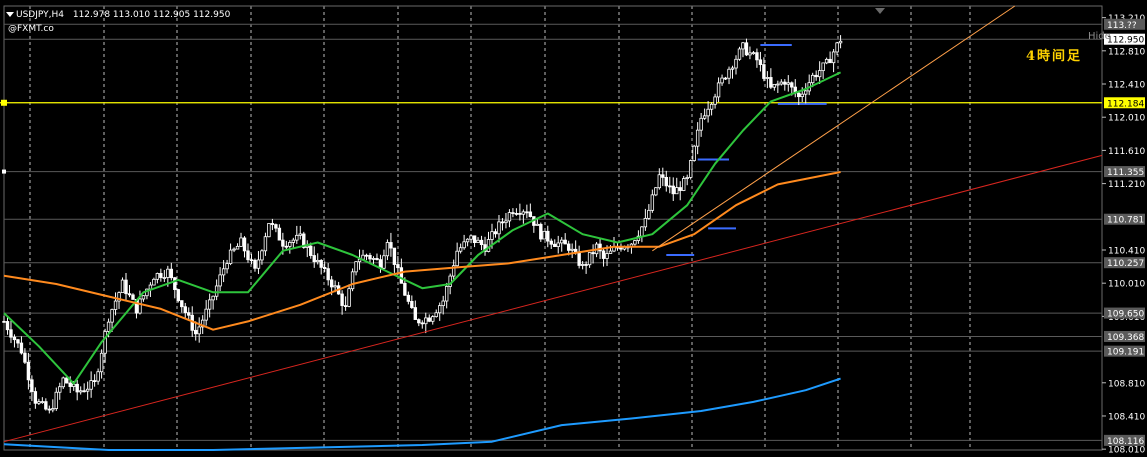  I want to click on hide-button: Hide, so click(1099, 36).